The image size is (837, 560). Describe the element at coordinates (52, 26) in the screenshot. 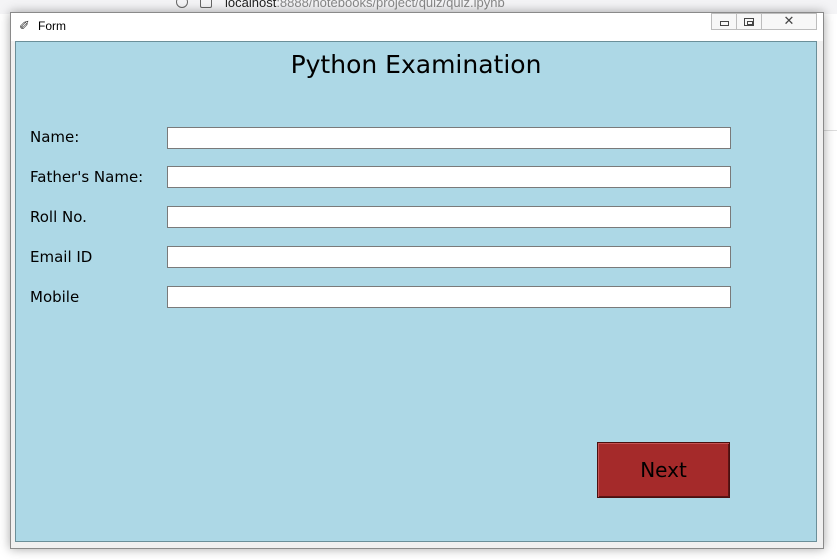

I see `window-title: Form` at that location.